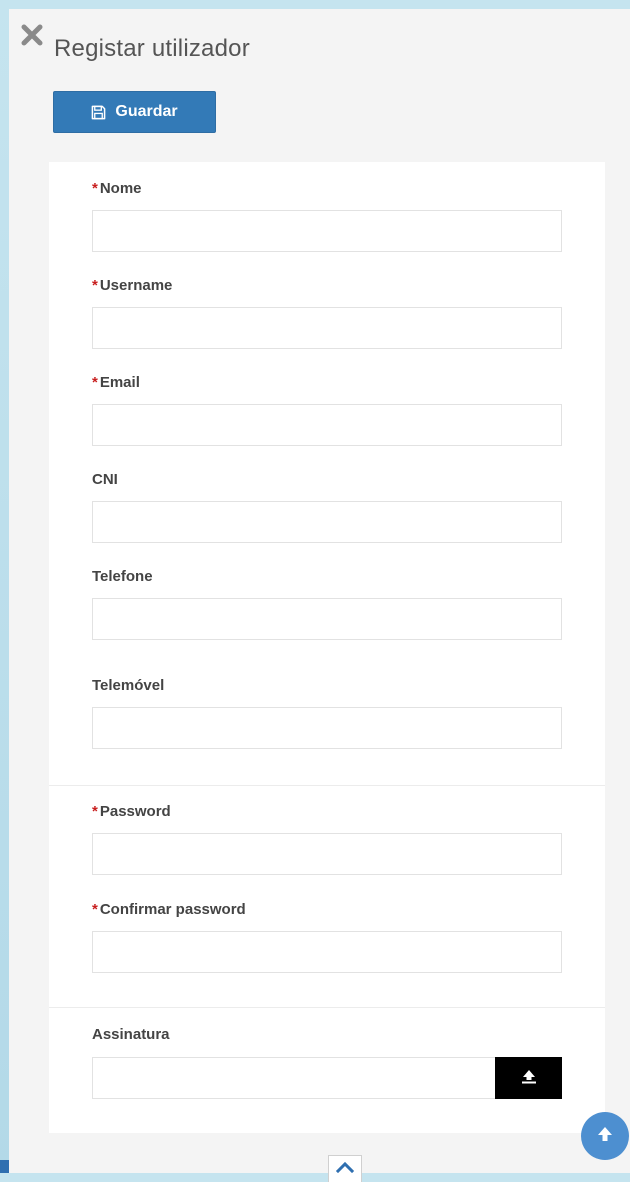 The height and width of the screenshot is (1182, 630). What do you see at coordinates (327, 952) in the screenshot?
I see `confirm-password-input` at bounding box center [327, 952].